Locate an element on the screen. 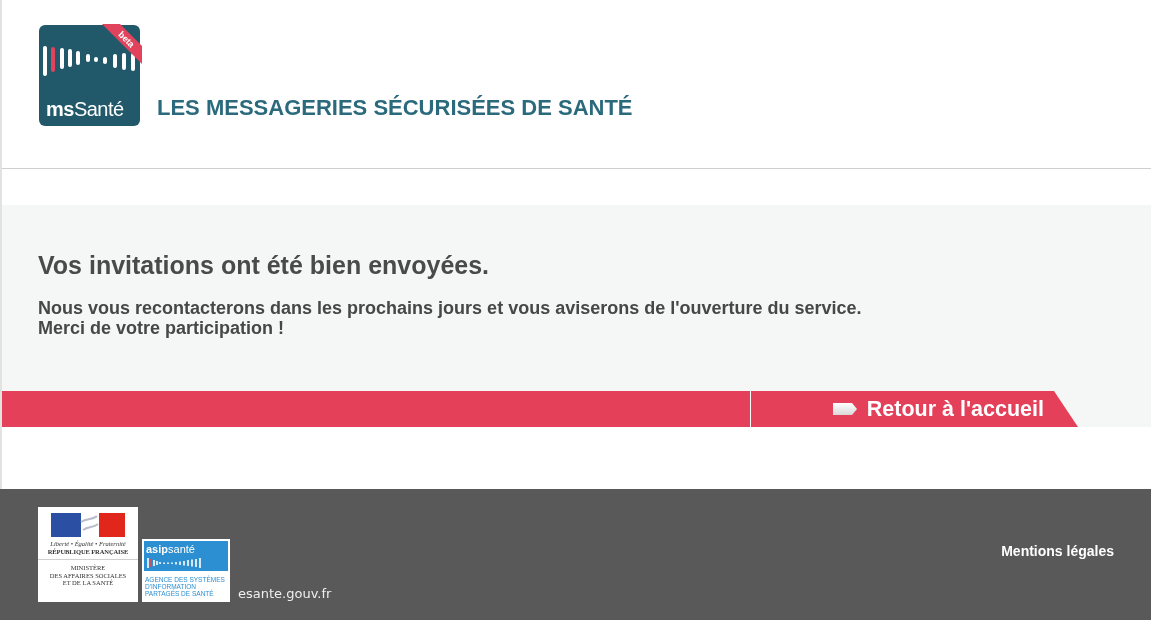 The height and width of the screenshot is (620, 1151). bars-icon is located at coordinates (174, 563).